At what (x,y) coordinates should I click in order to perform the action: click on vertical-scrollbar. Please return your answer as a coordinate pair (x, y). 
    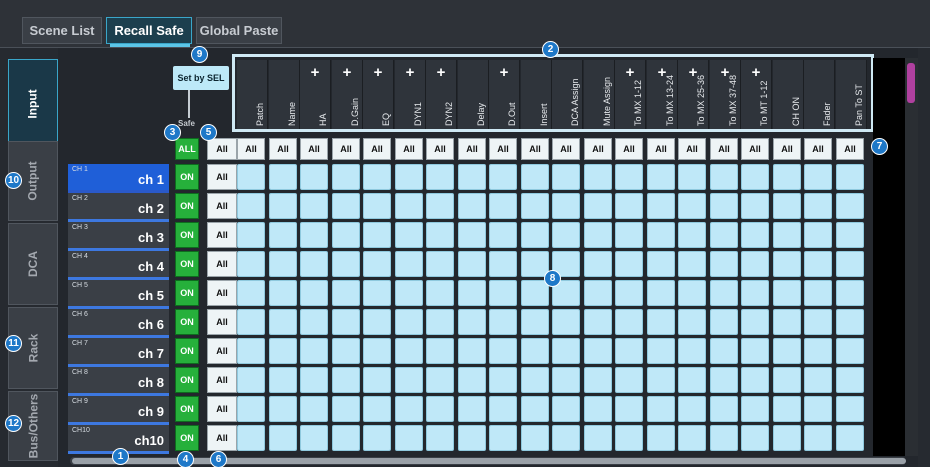
    Looking at the image, I should click on (911, 257).